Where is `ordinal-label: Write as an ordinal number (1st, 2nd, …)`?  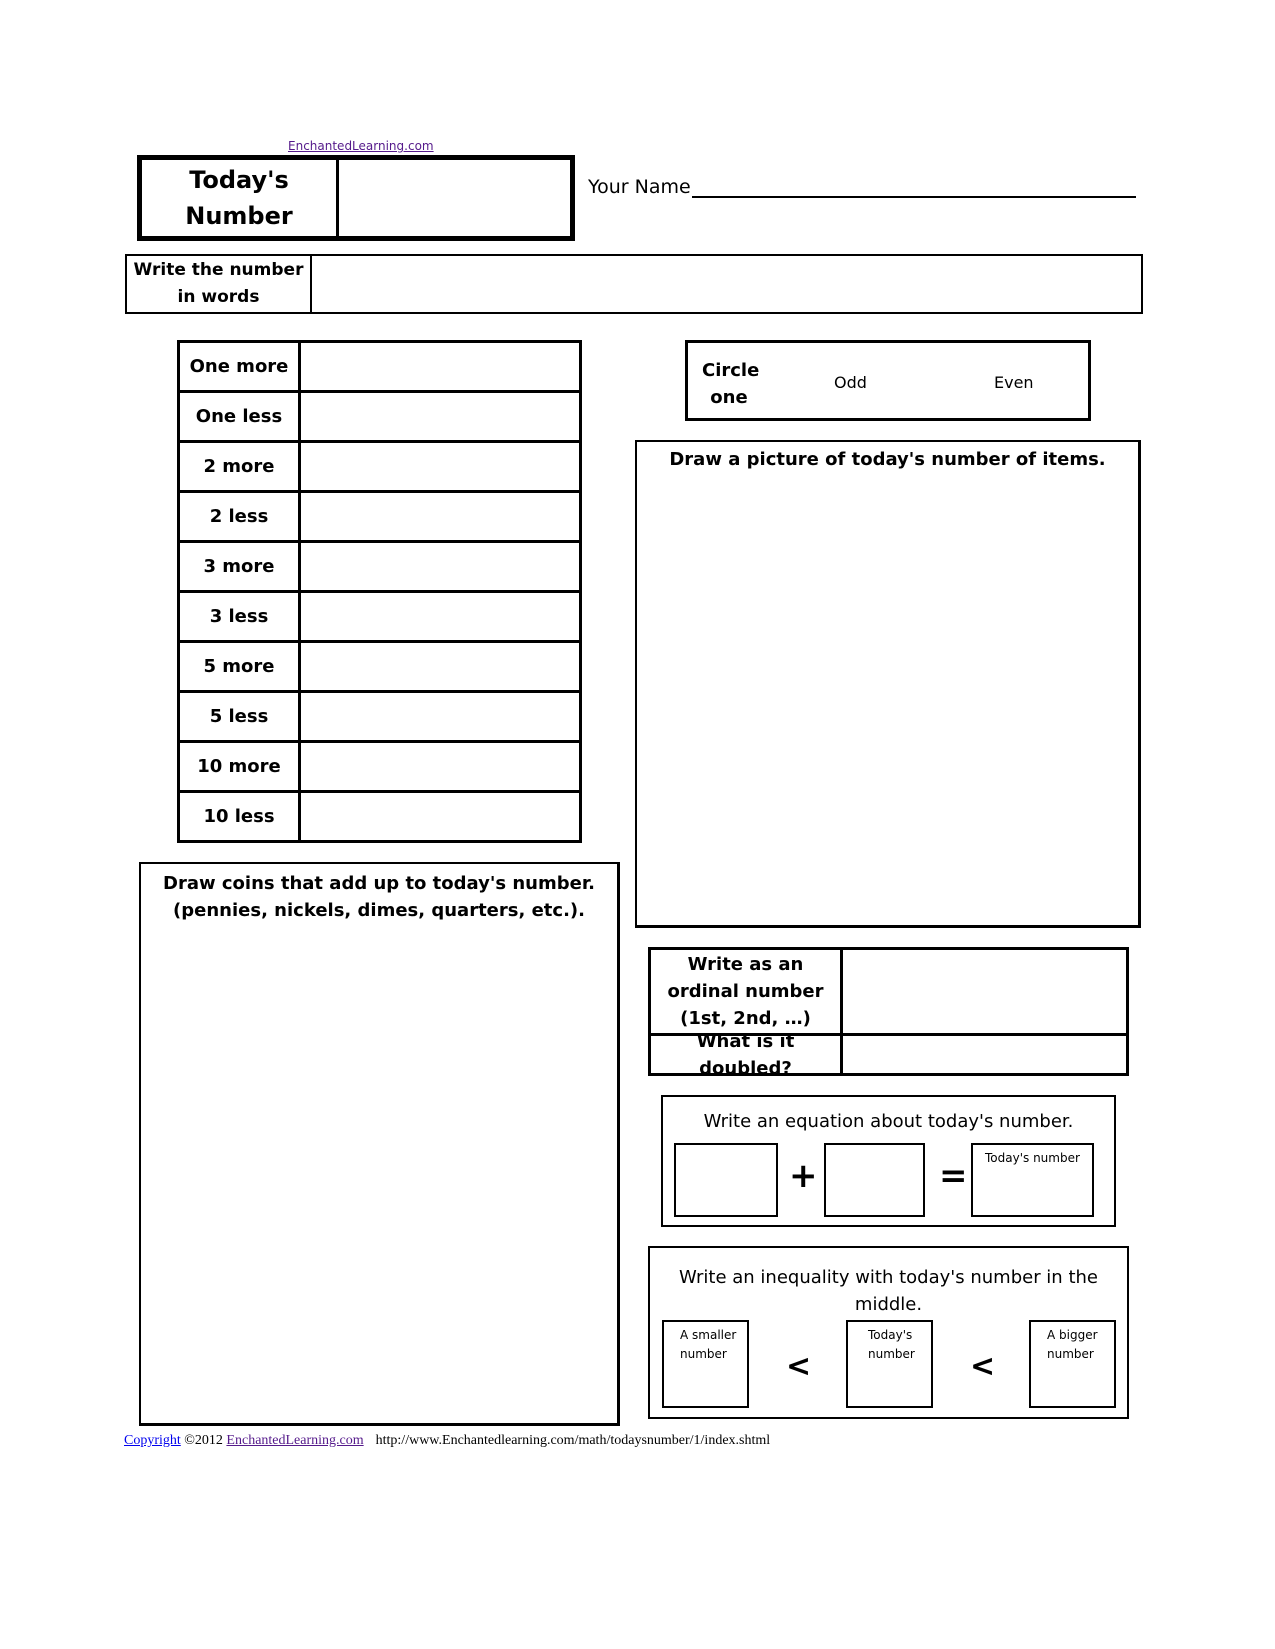
ordinal-label: Write as an ordinal number (1st, 2nd, …) is located at coordinates (747, 991).